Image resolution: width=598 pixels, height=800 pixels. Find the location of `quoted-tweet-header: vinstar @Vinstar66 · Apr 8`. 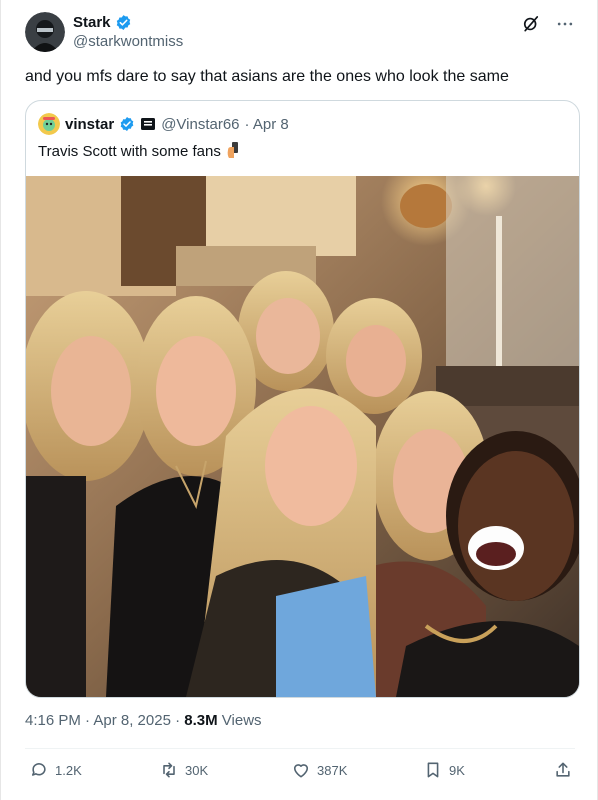

quoted-tweet-header: vinstar @Vinstar66 · Apr 8 is located at coordinates (163, 124).